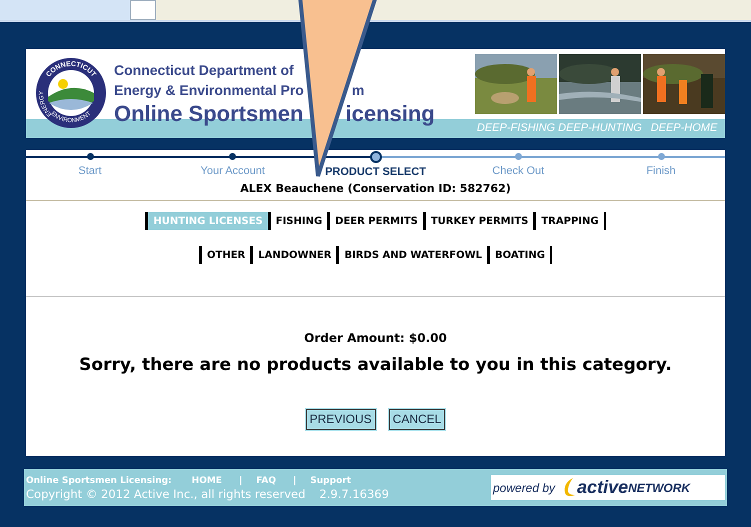 The width and height of the screenshot is (751, 527). Describe the element at coordinates (341, 419) in the screenshot. I see `nav-button: PREVIOUS` at that location.